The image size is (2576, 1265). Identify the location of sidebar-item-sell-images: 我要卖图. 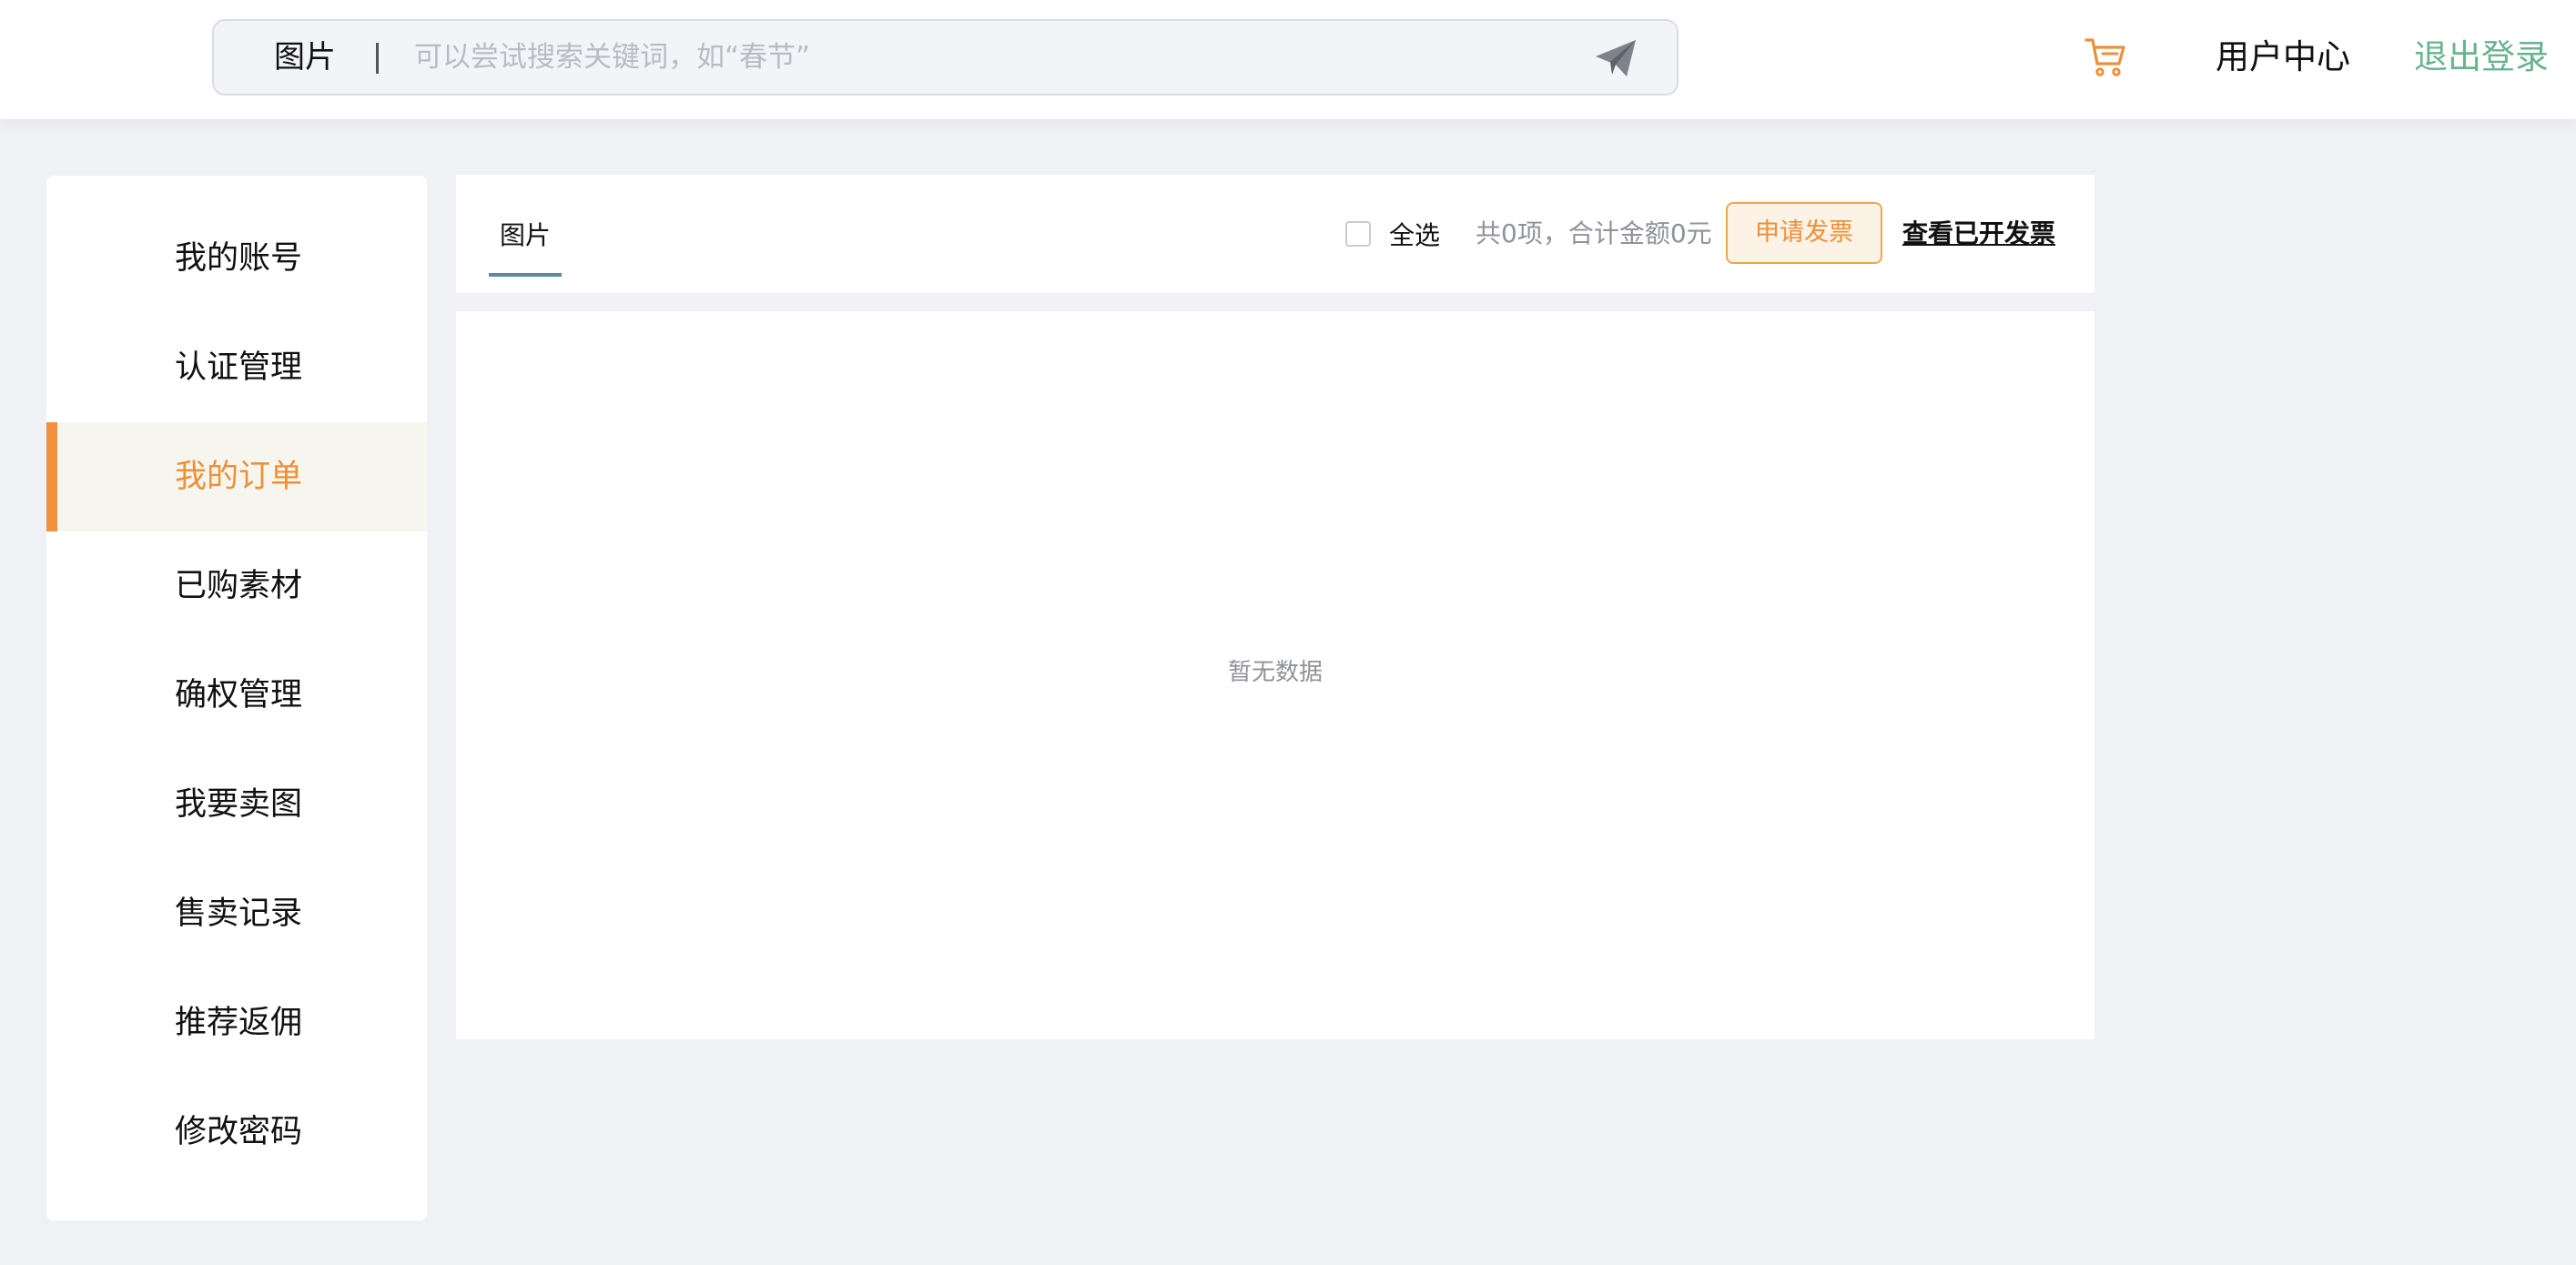
(236, 805).